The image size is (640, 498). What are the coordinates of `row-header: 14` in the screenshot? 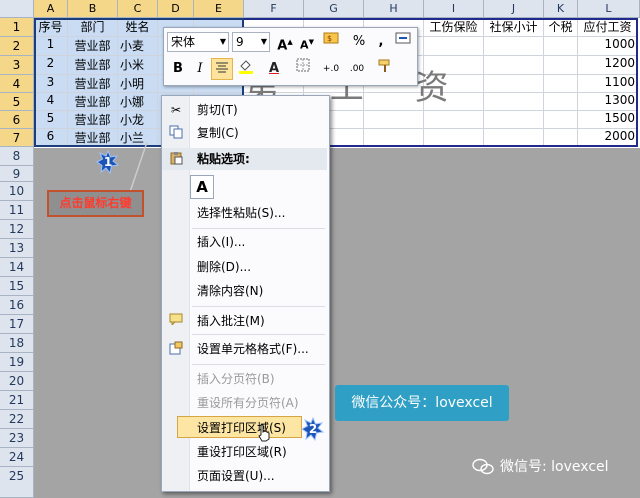 It's located at (17, 267).